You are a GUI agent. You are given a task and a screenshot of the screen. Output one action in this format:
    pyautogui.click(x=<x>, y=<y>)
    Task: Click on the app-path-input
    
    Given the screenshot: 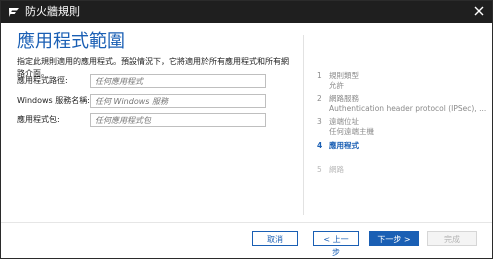 What is the action you would take?
    pyautogui.click(x=178, y=81)
    